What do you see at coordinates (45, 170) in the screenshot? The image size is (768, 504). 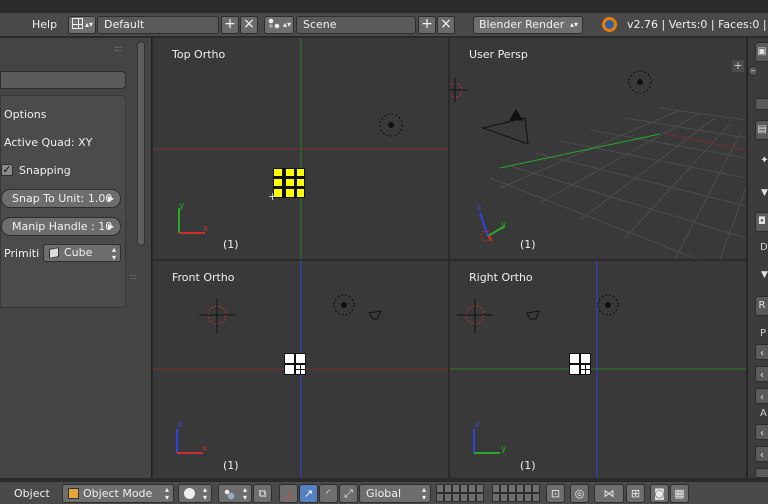 I see `snapping-label: Snapping` at bounding box center [45, 170].